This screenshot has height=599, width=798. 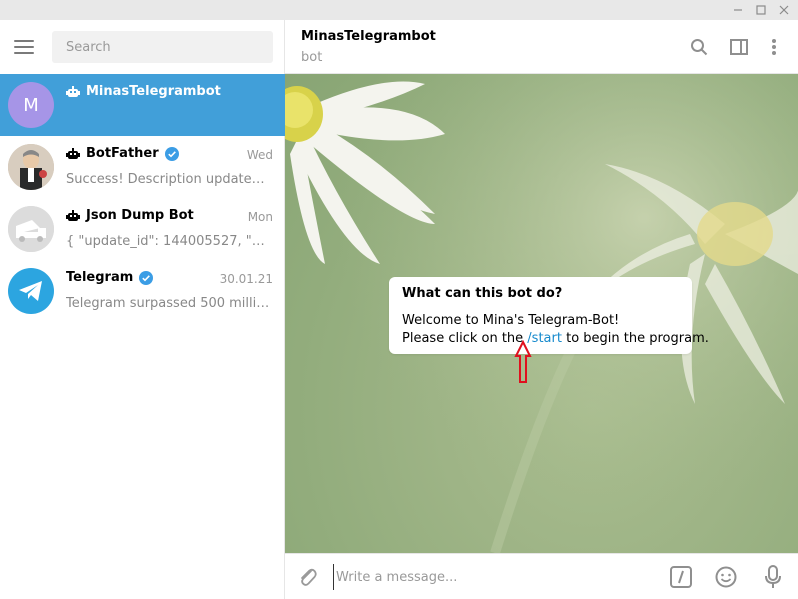 I want to click on chat-title: MinasTelegrambot, so click(x=368, y=36).